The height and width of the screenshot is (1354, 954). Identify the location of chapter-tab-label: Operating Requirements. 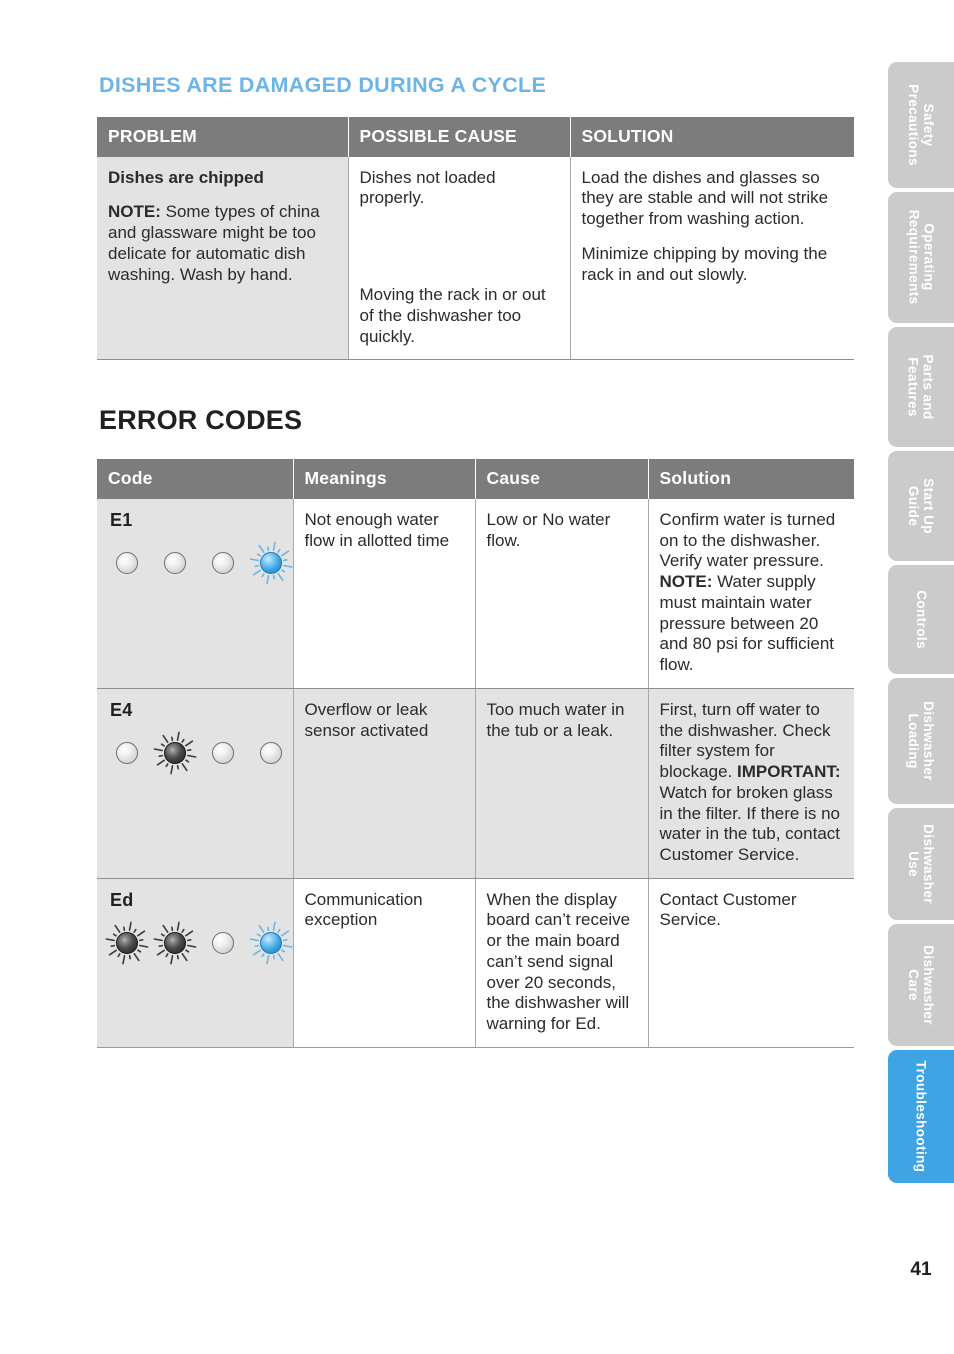
(921, 257).